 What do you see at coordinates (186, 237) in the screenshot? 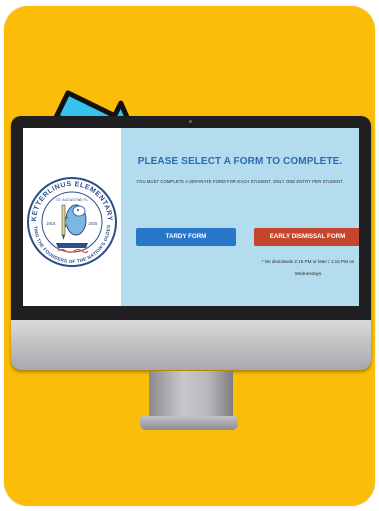
I see `tardy-form-button: TARDY FORM` at bounding box center [186, 237].